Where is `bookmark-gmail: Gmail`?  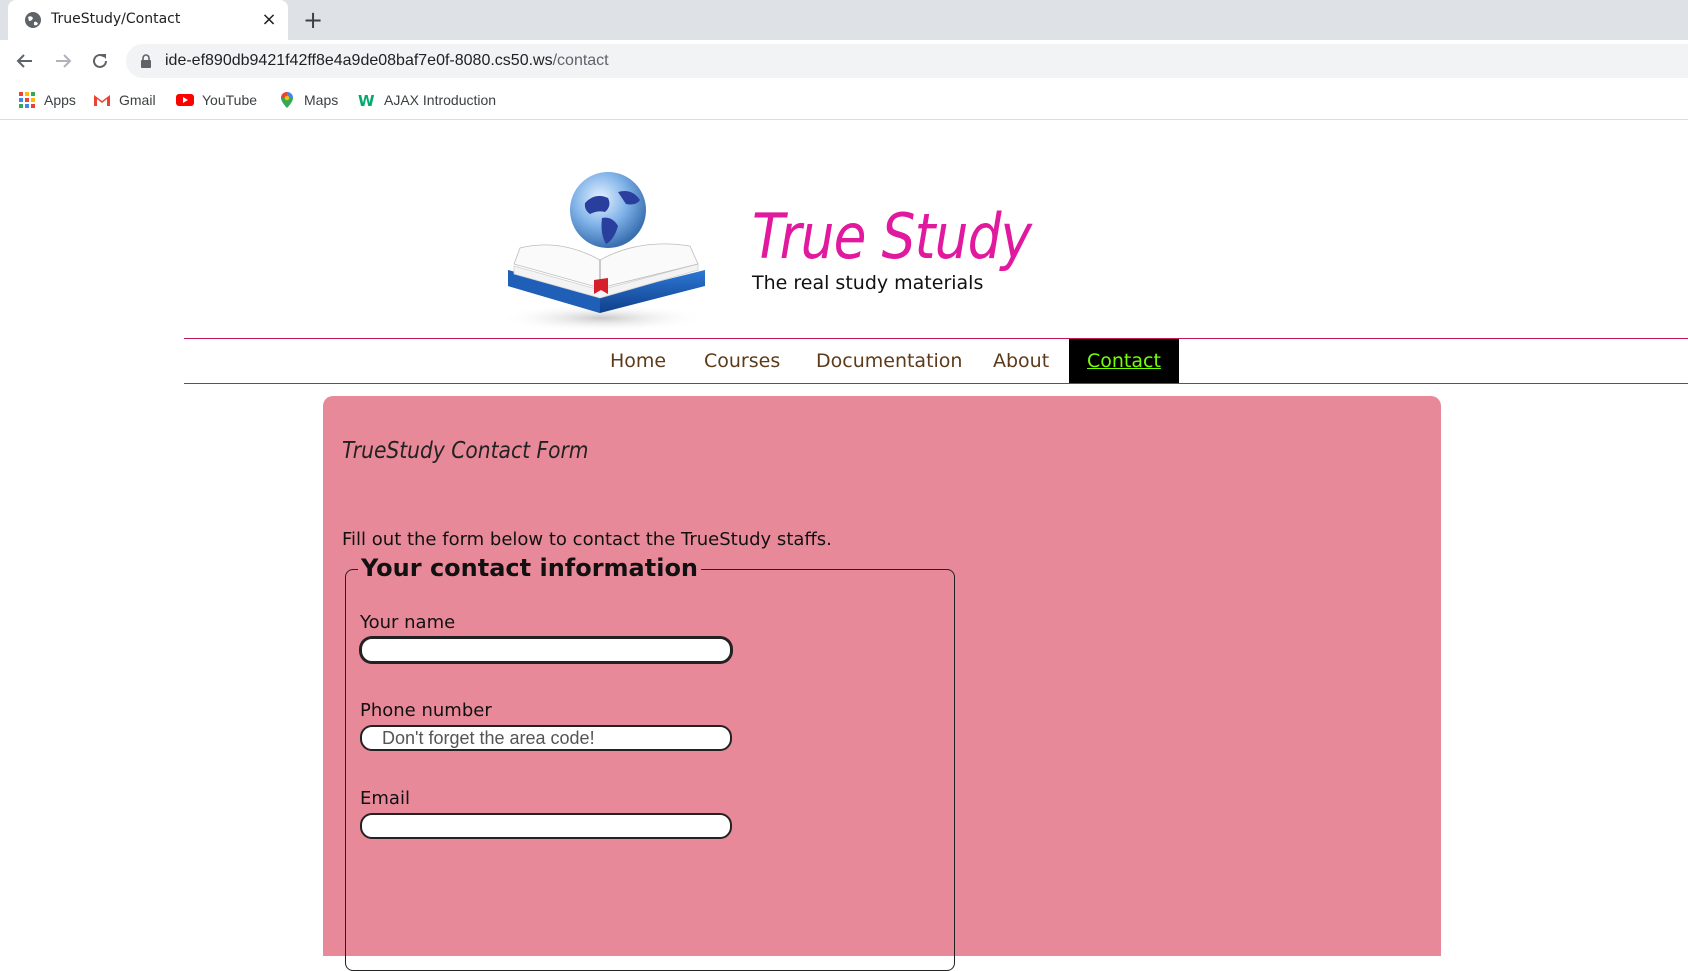 bookmark-gmail: Gmail is located at coordinates (124, 100).